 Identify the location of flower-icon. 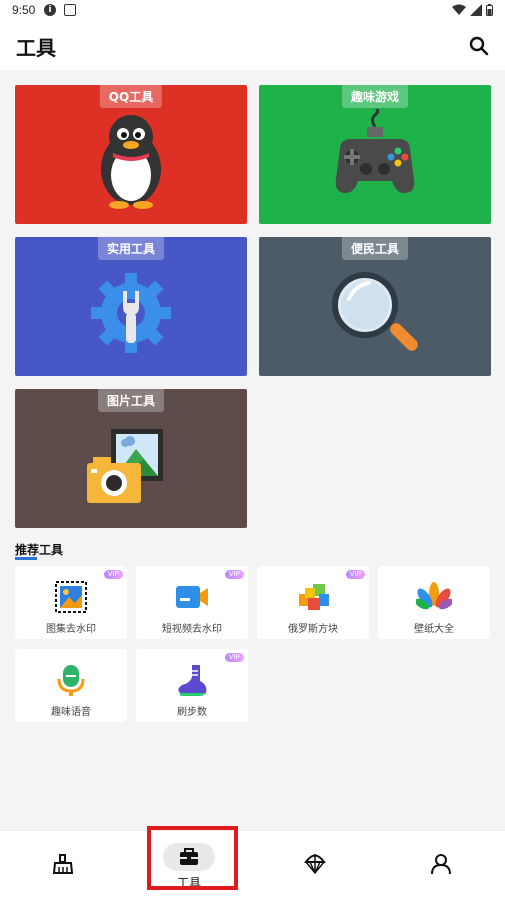
(434, 596).